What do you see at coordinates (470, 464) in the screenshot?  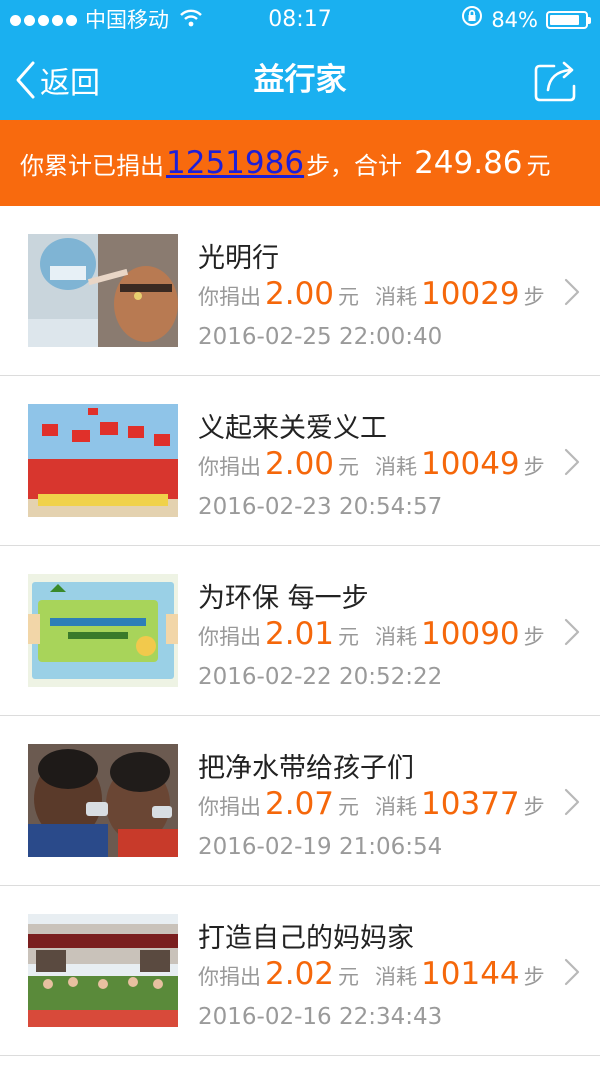 I see `consumed-steps: 10049` at bounding box center [470, 464].